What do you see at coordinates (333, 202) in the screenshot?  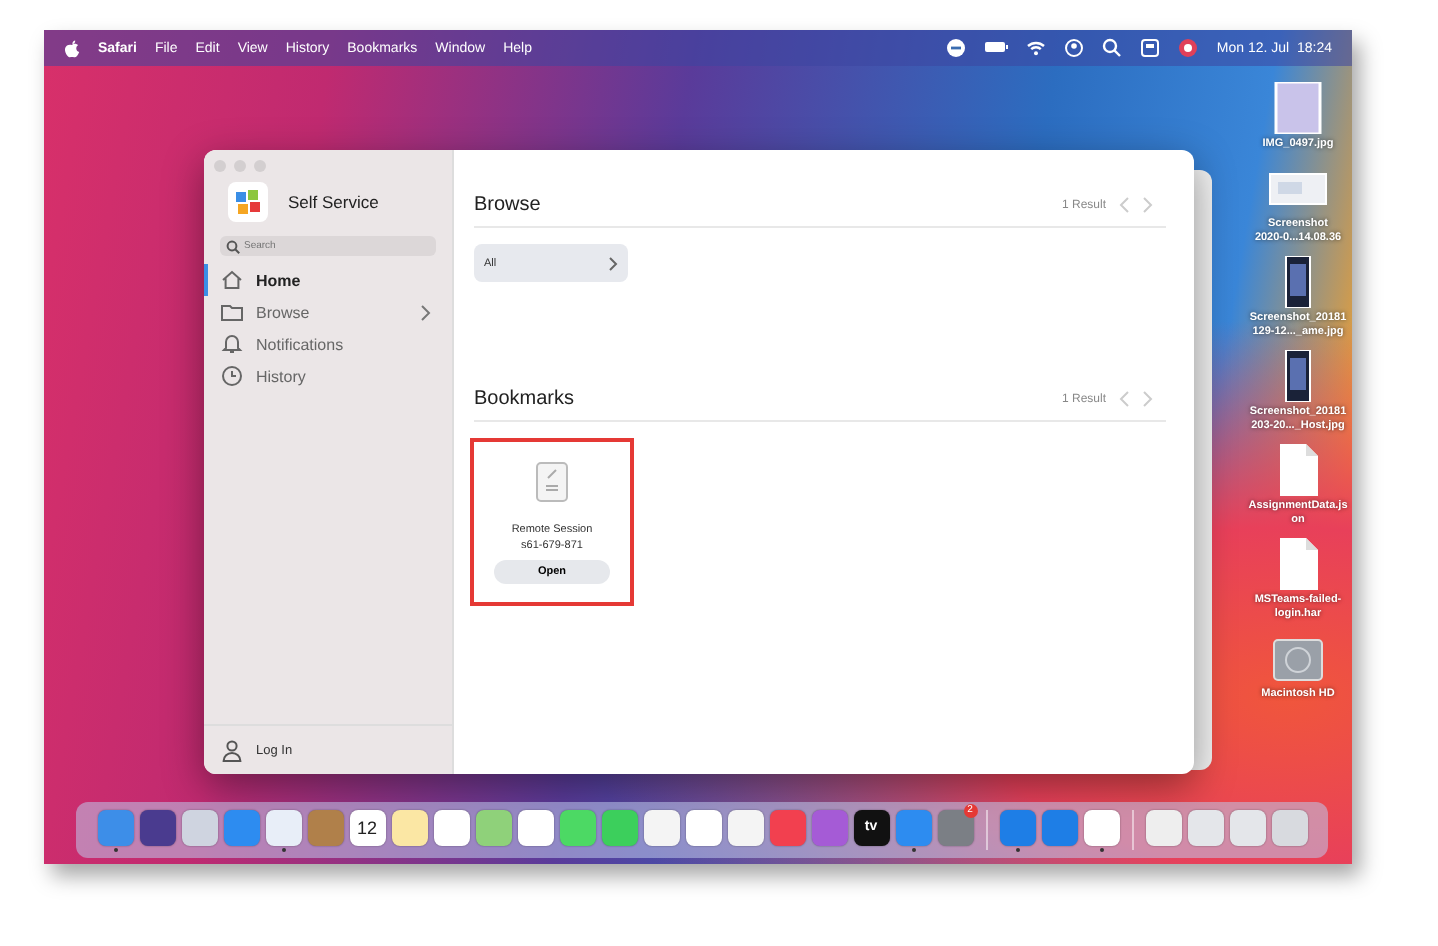 I see `app-title: Self Service` at bounding box center [333, 202].